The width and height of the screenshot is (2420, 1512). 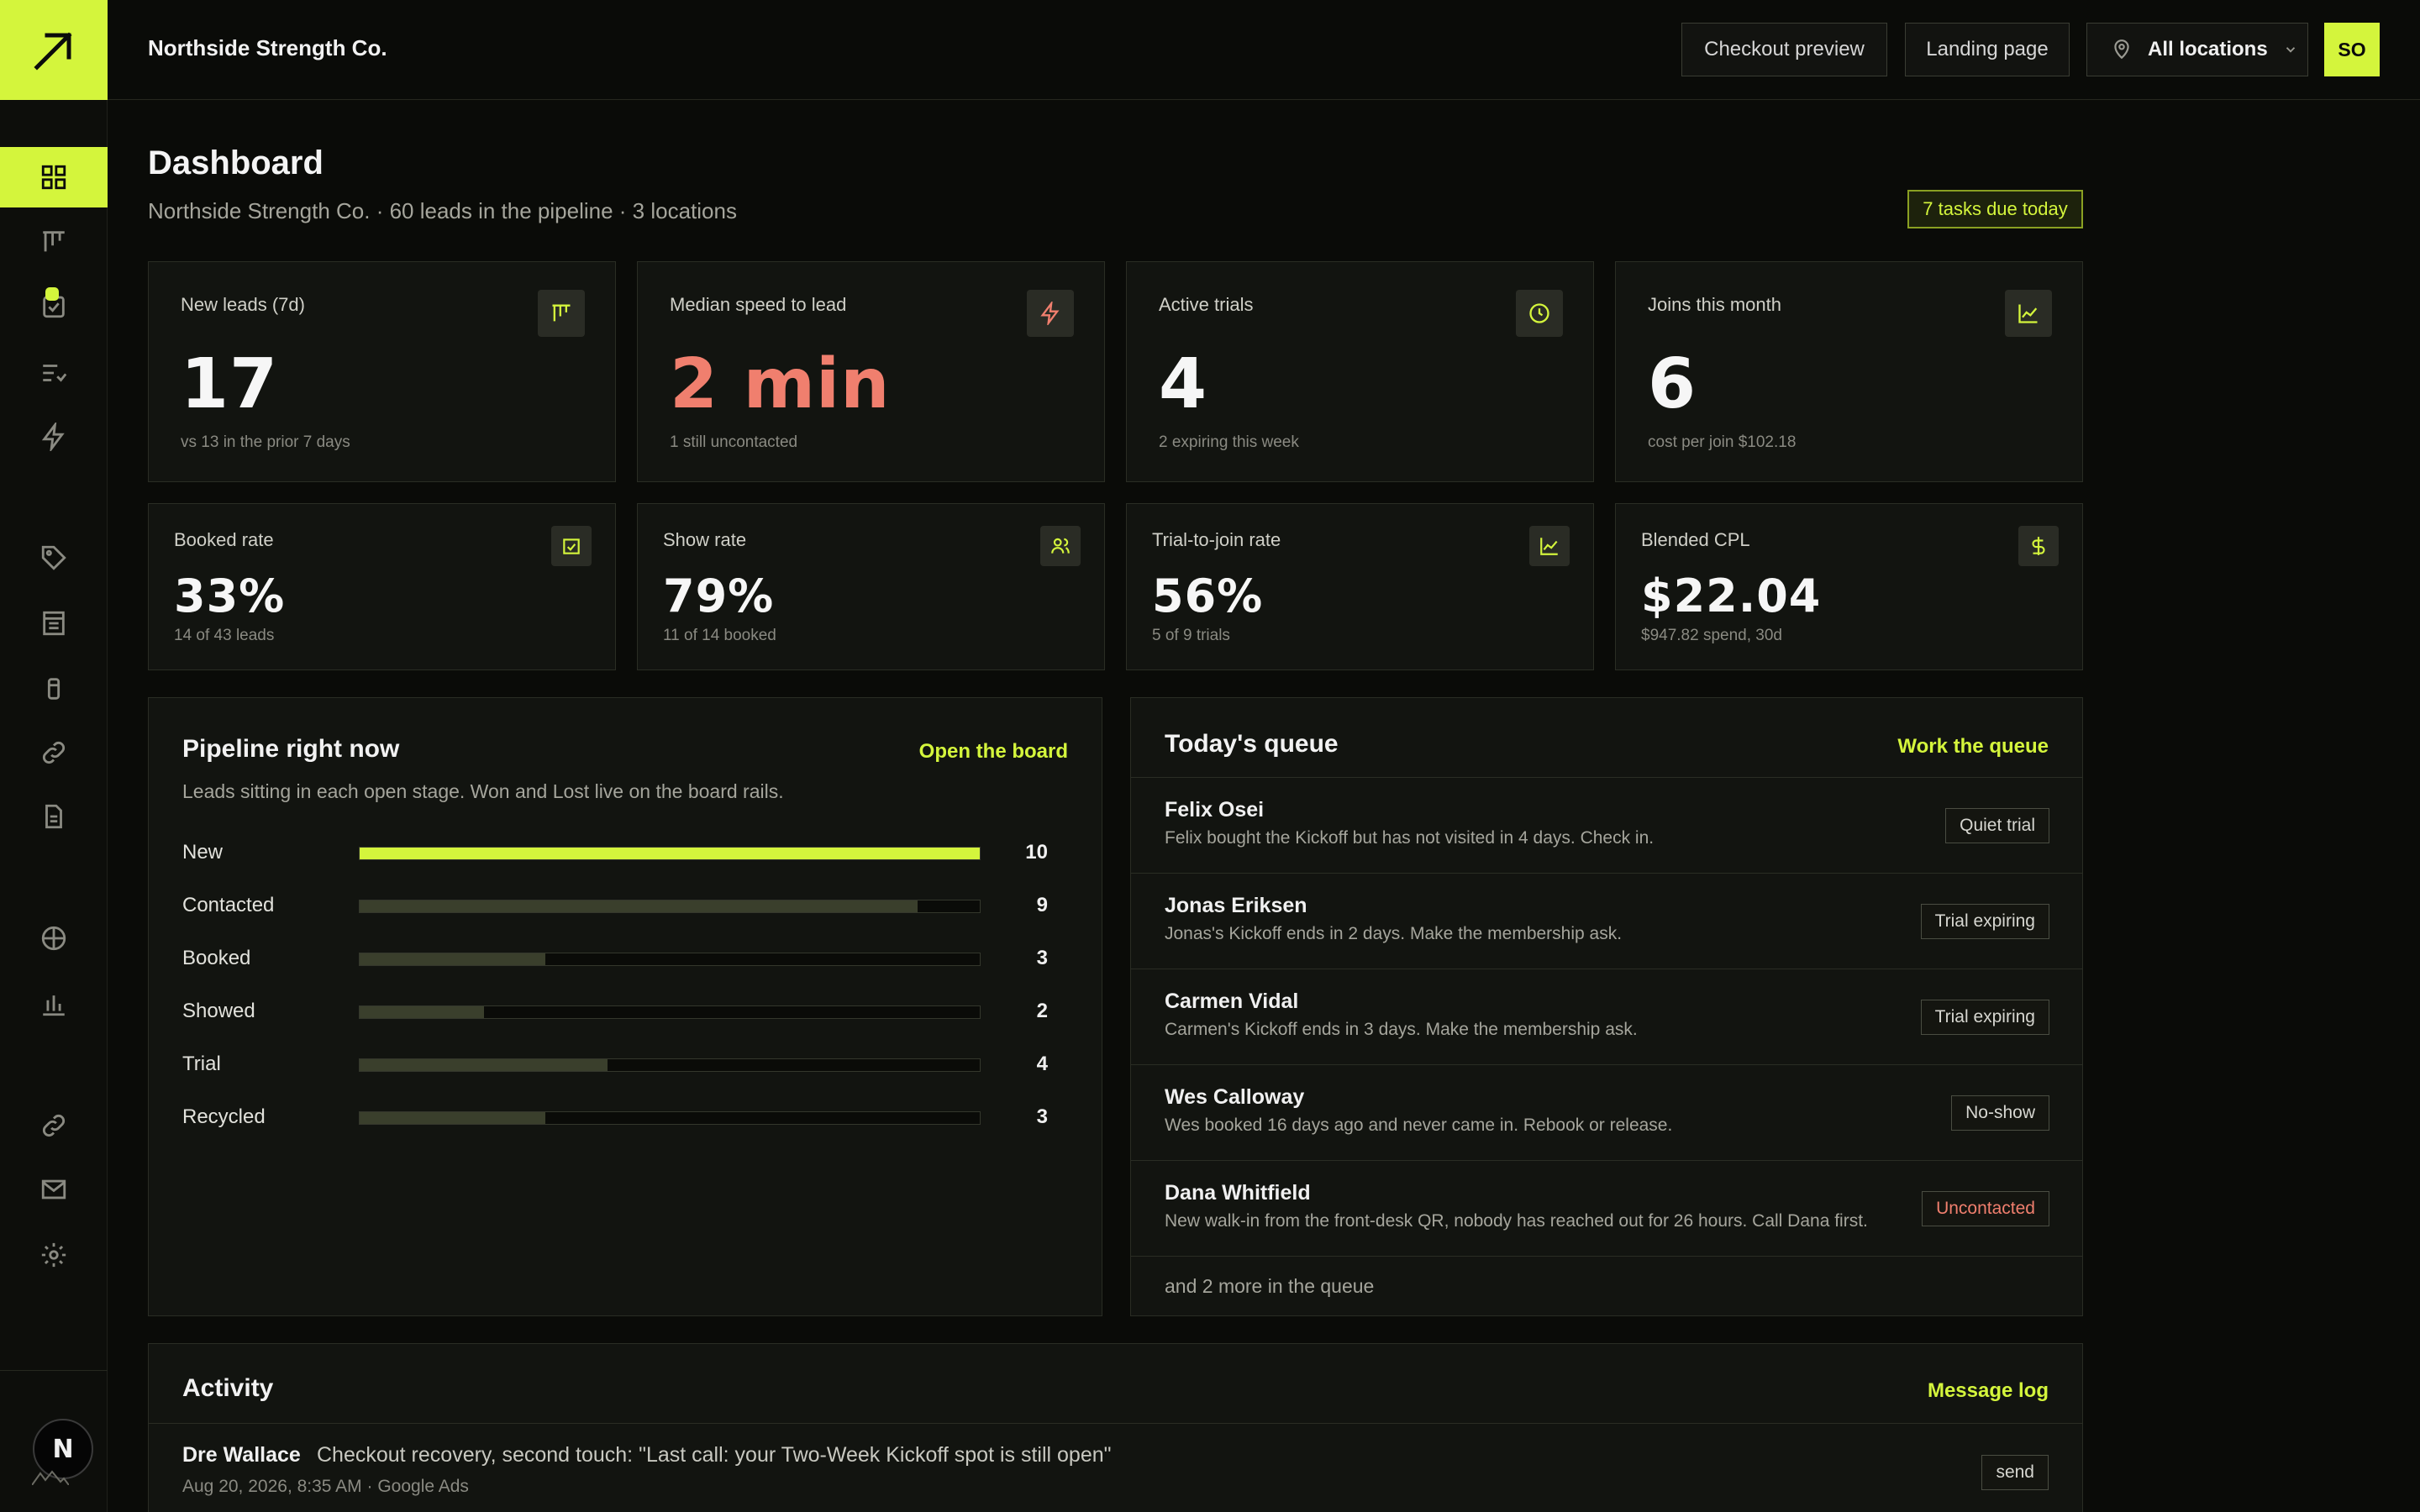 What do you see at coordinates (1973, 747) in the screenshot?
I see `work-queue-link: Work the queue` at bounding box center [1973, 747].